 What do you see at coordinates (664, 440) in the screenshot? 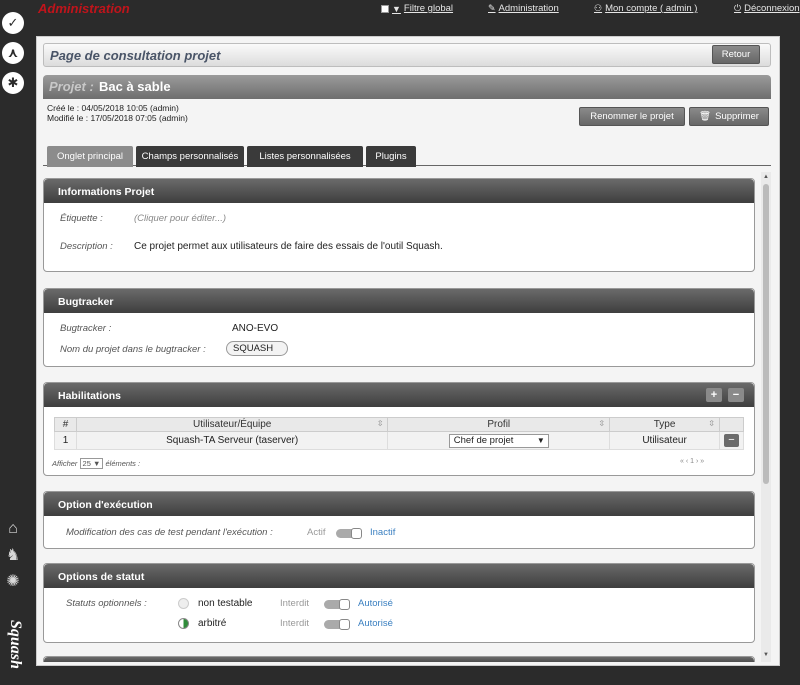
I see `row-type: Utilisateur` at bounding box center [664, 440].